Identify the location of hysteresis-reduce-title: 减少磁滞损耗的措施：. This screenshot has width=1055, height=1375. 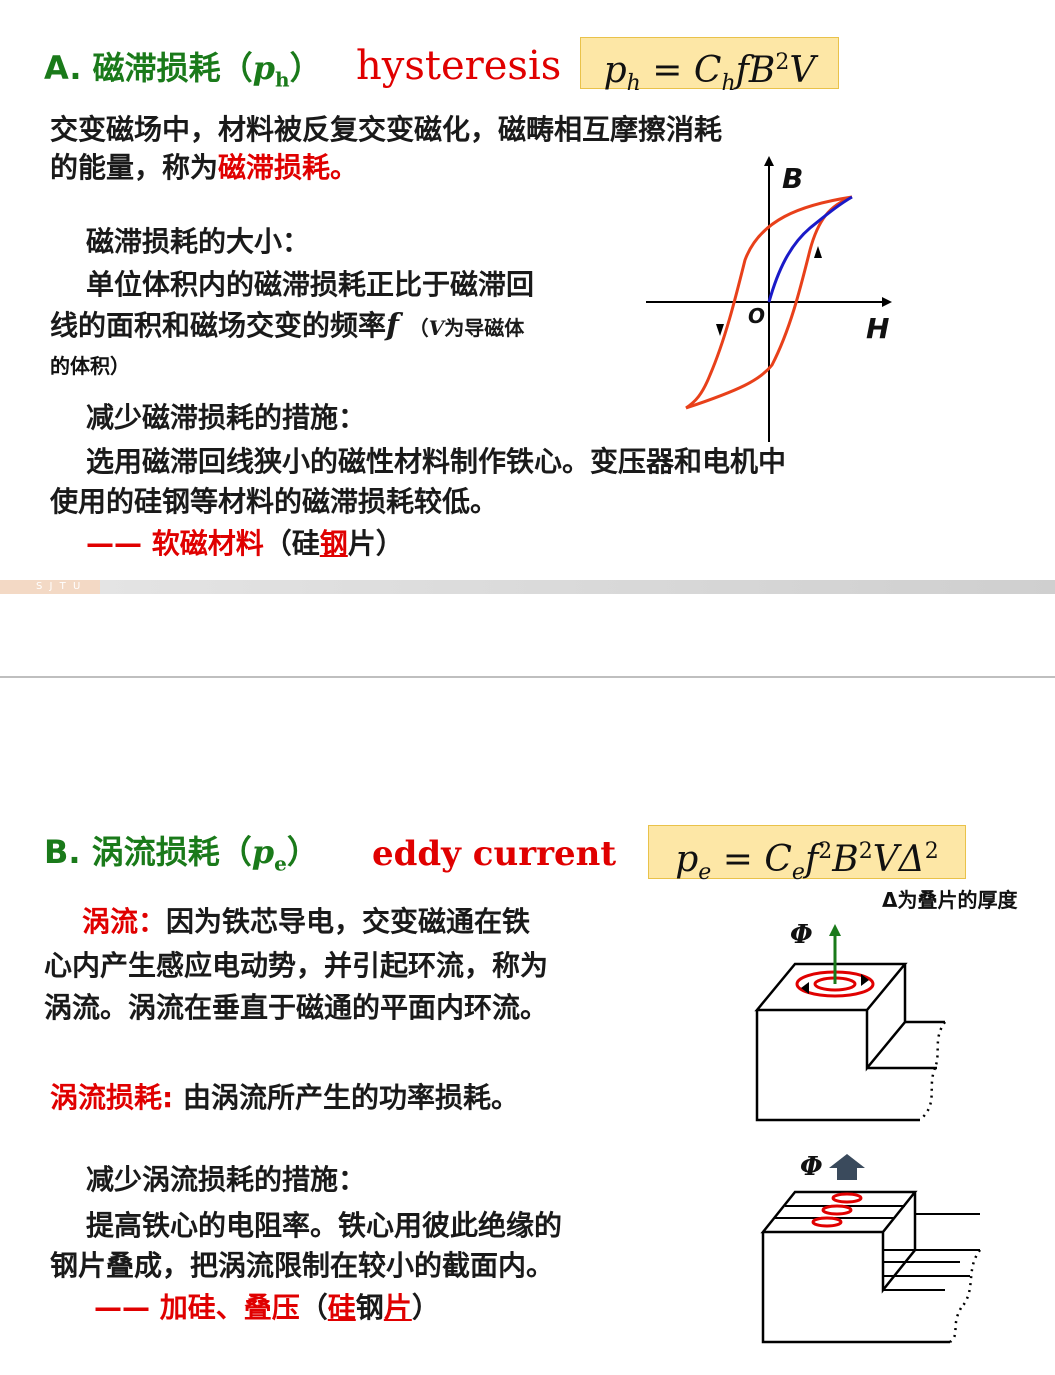
(226, 417).